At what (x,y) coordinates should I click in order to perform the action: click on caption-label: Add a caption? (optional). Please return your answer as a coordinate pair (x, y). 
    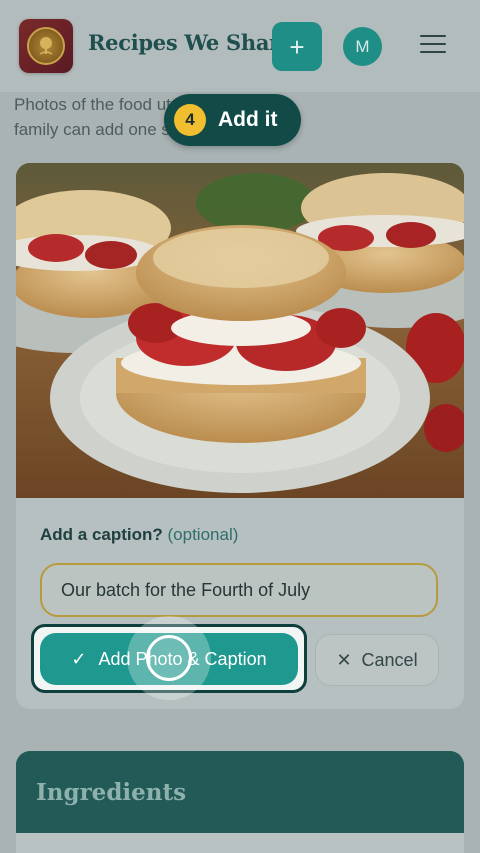
    Looking at the image, I should click on (139, 535).